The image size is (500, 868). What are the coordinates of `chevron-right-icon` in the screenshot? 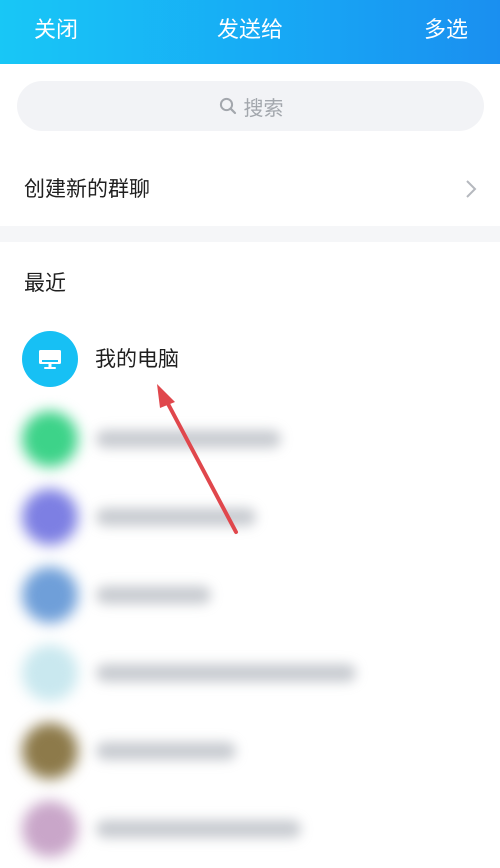 It's located at (471, 189).